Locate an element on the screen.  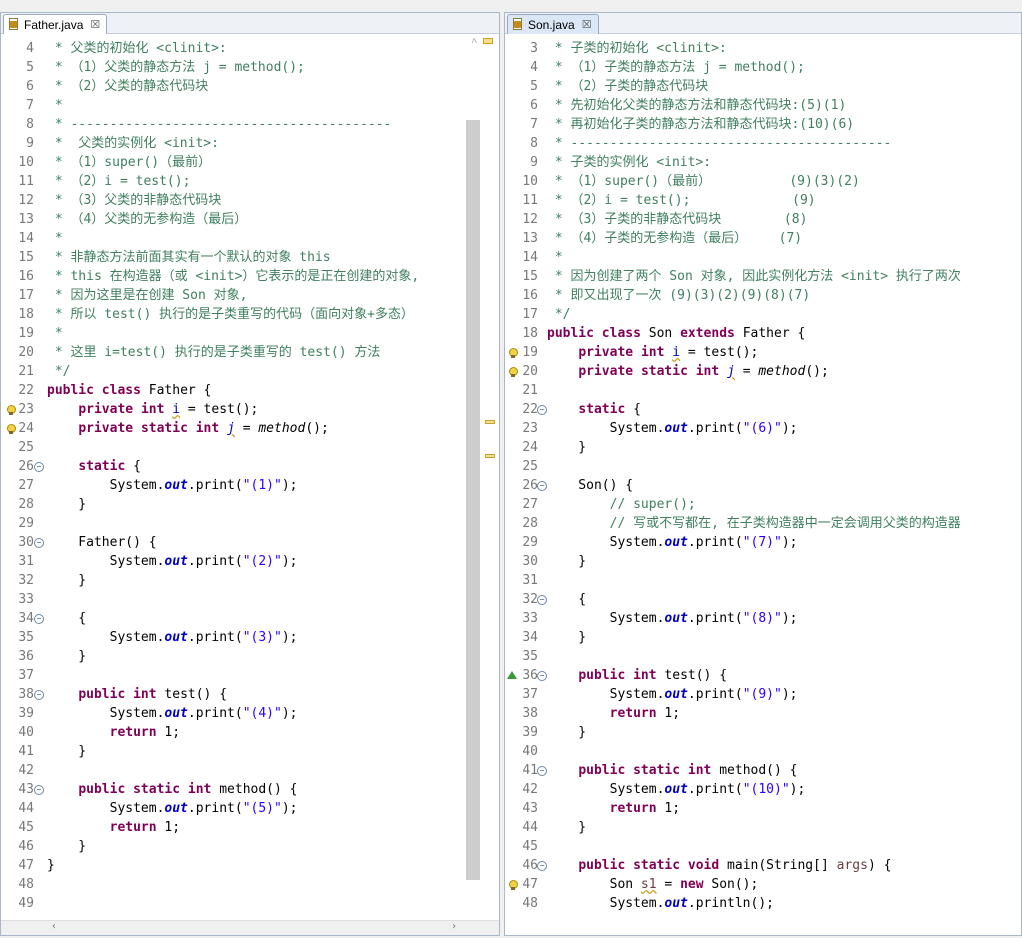
code-line: 18 public class Son extends Father { is located at coordinates (763, 333).